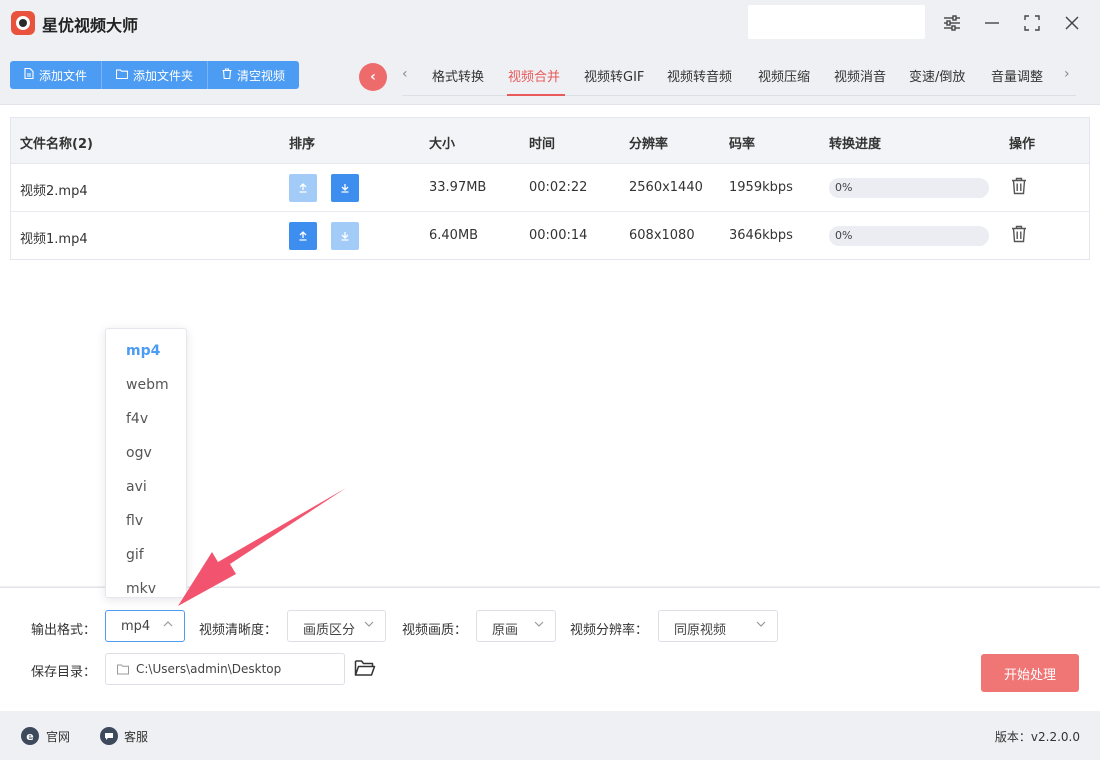 The height and width of the screenshot is (760, 1100). Describe the element at coordinates (238, 630) in the screenshot. I see `clarity-label: 视频清晰度：` at that location.